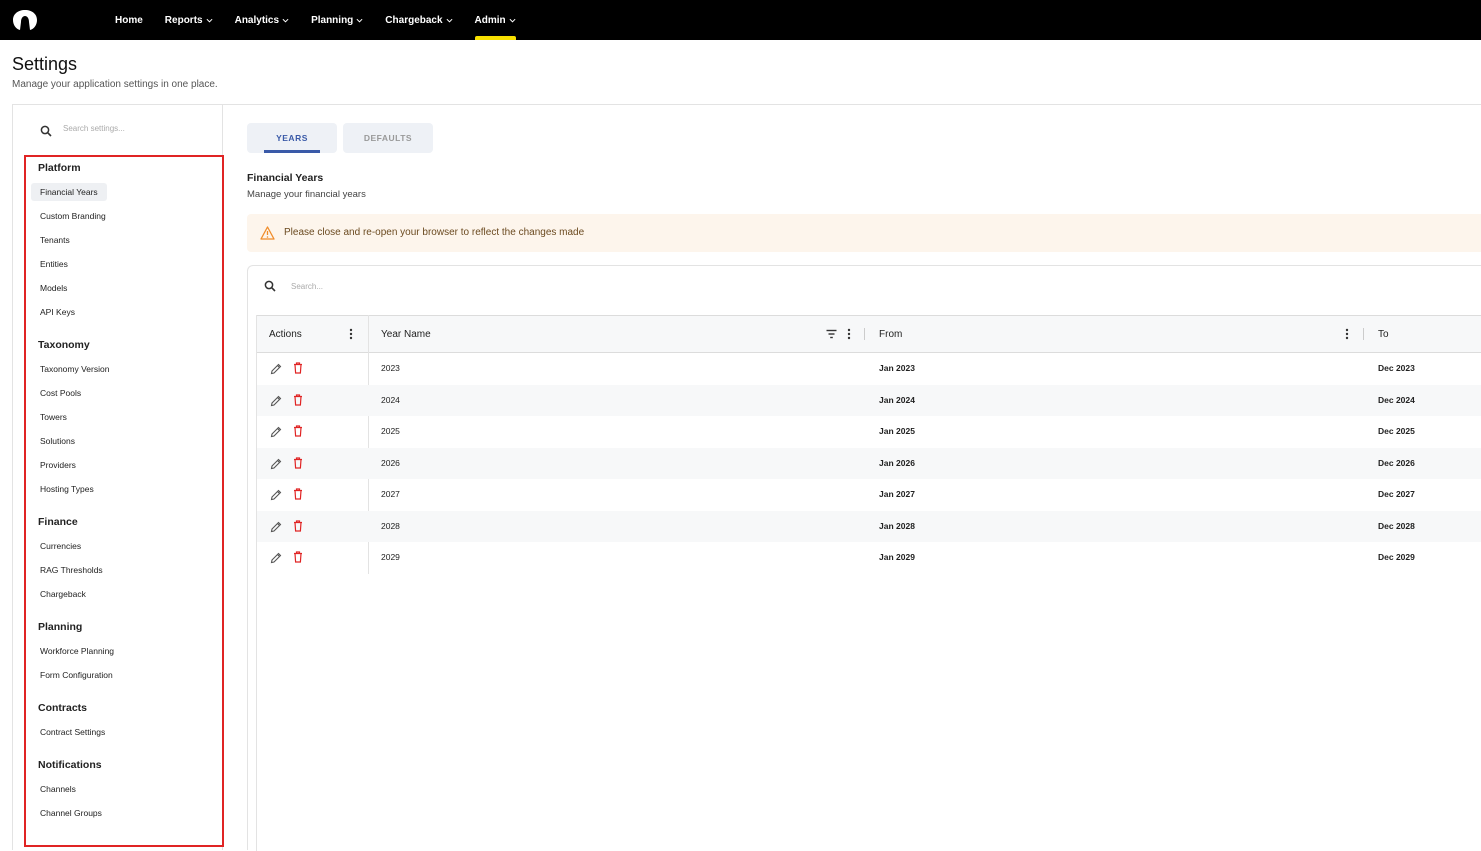 The height and width of the screenshot is (851, 1481). I want to click on nav-item-admin: Admin, so click(495, 20).